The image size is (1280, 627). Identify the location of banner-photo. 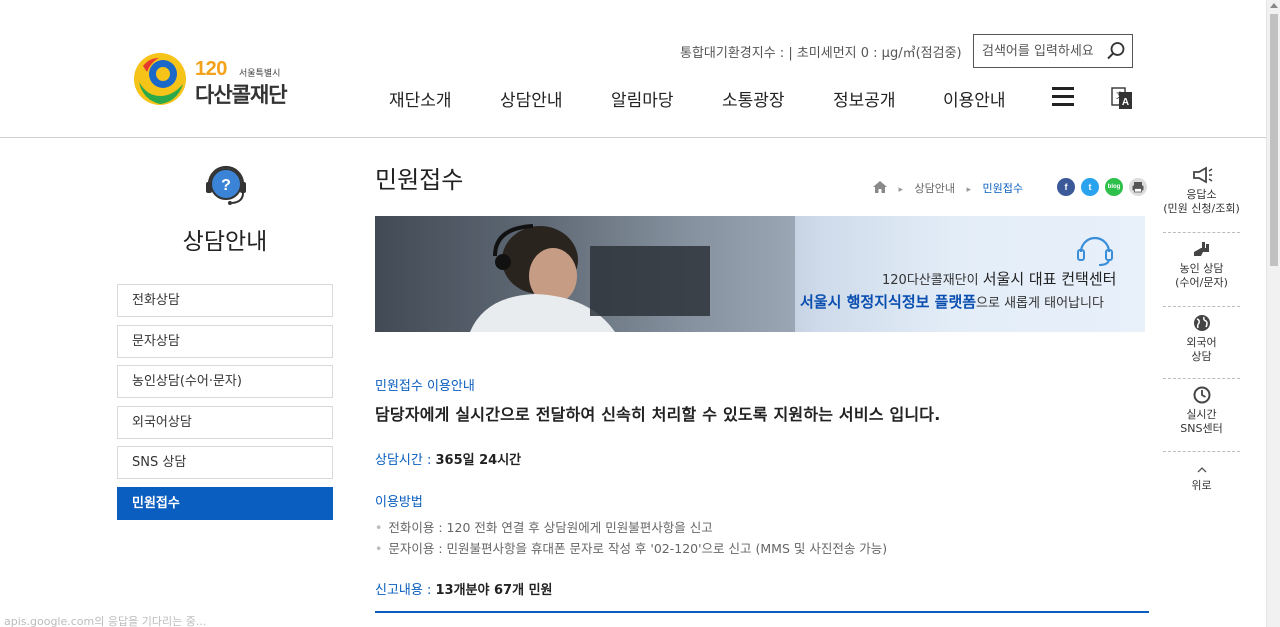
(585, 274).